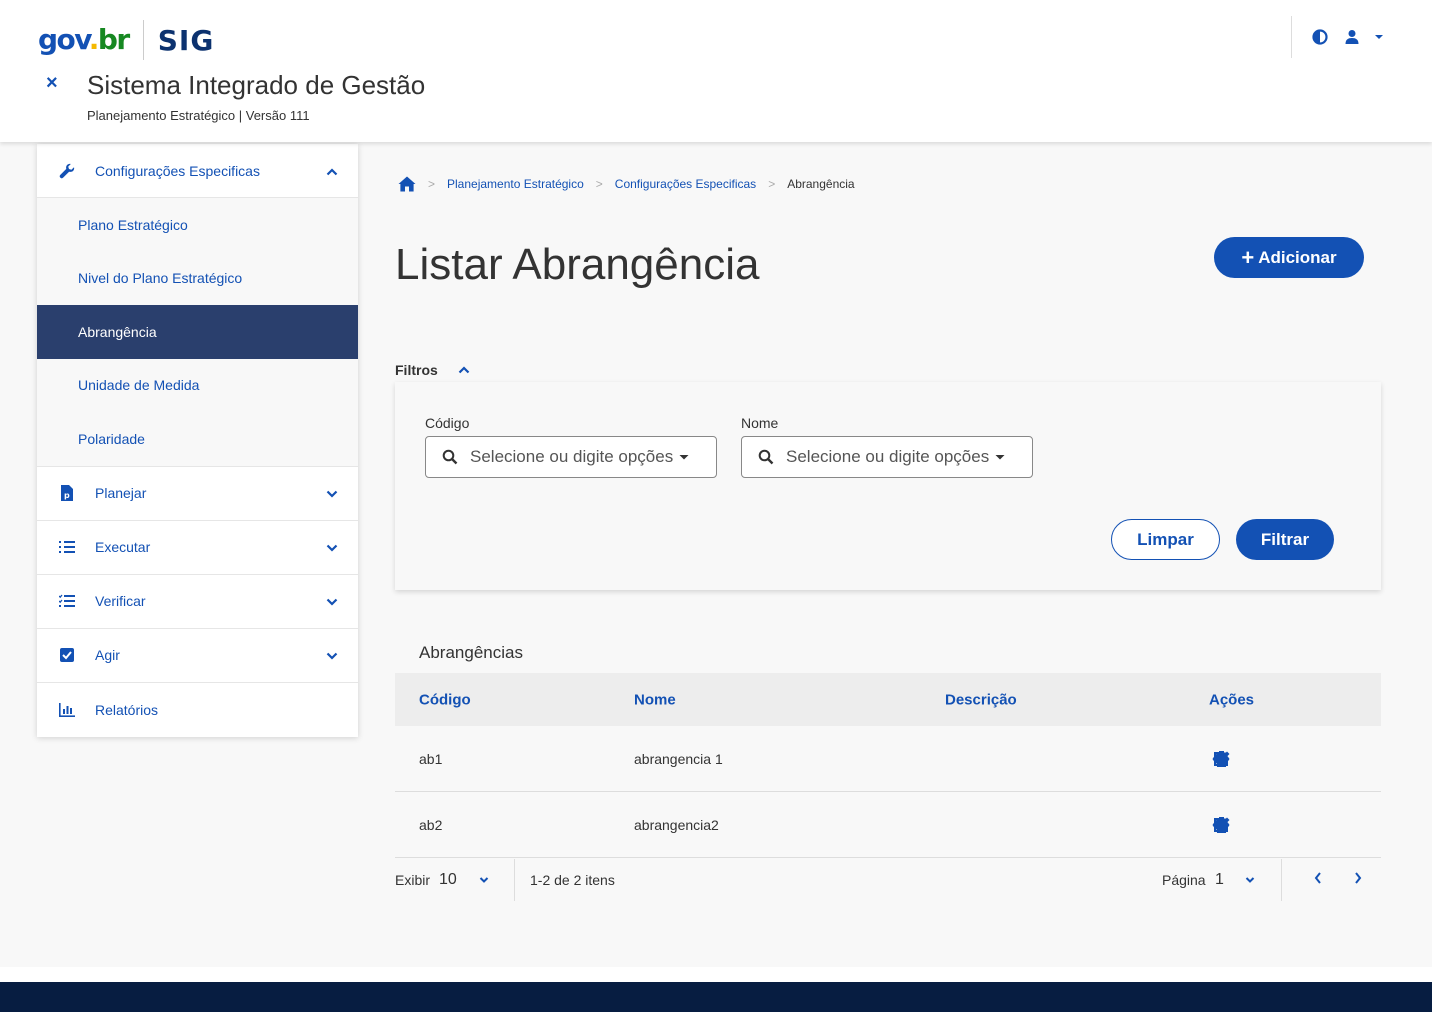 Image resolution: width=1432 pixels, height=1012 pixels. I want to click on sidebar-item-unidade-medida: Unidade de Medida, so click(197, 385).